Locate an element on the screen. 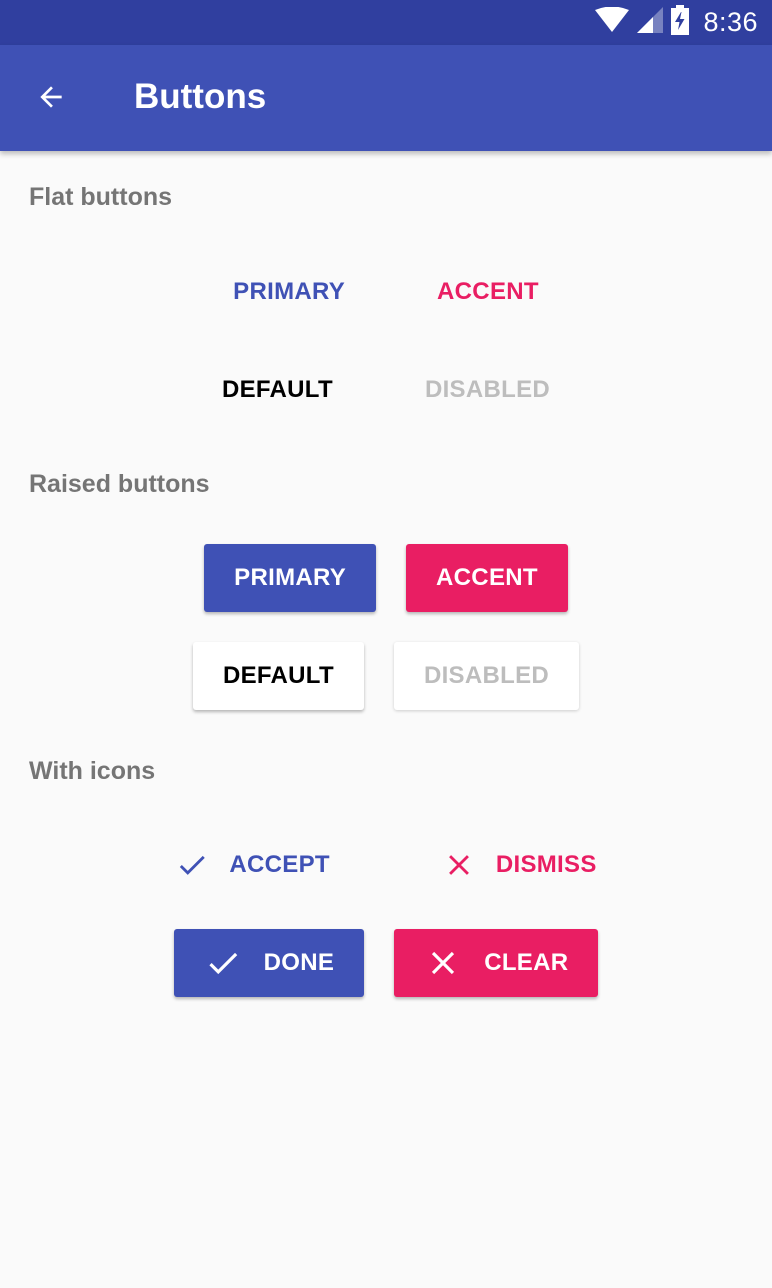 This screenshot has width=772, height=1288. status-time: 8:36 is located at coordinates (730, 22).